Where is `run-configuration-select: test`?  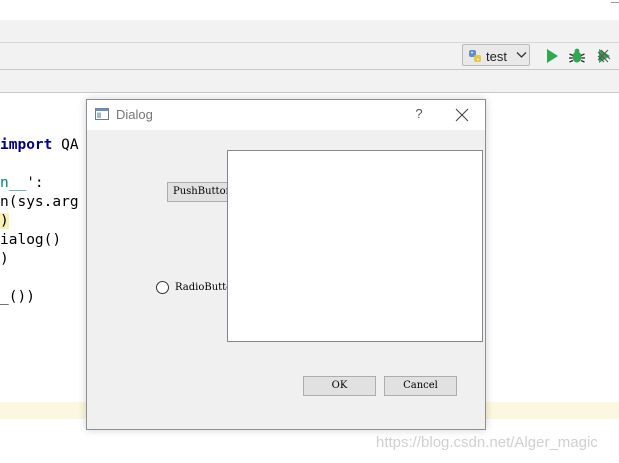 run-configuration-select: test is located at coordinates (496, 55).